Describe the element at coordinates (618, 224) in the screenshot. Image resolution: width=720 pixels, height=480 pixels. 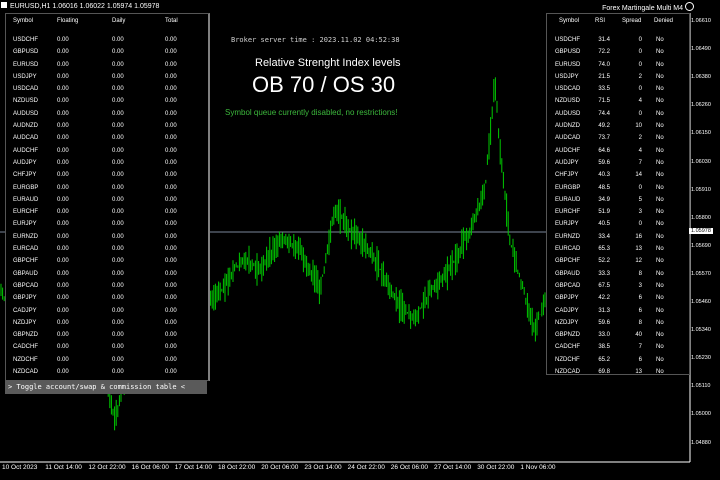
I see `table-row: EURJPY 40.5 0 No` at that location.